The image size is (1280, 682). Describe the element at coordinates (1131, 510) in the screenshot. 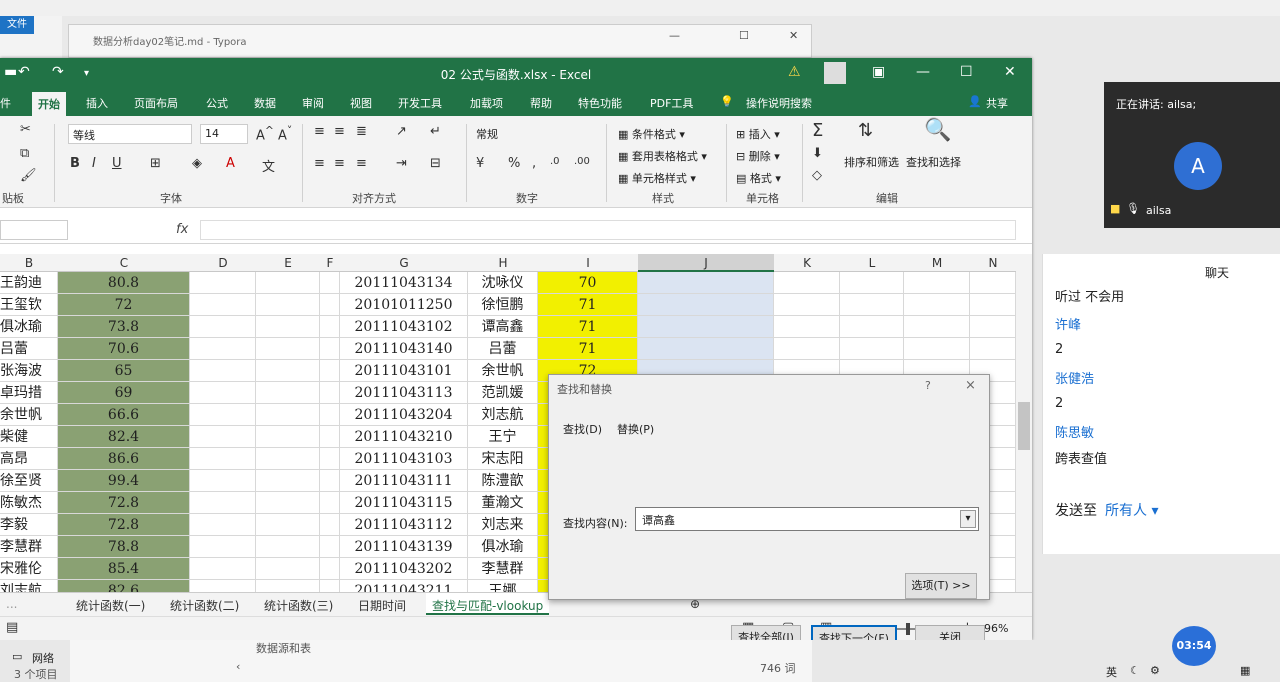

I see `send-to-select: 所有人 ▾` at that location.